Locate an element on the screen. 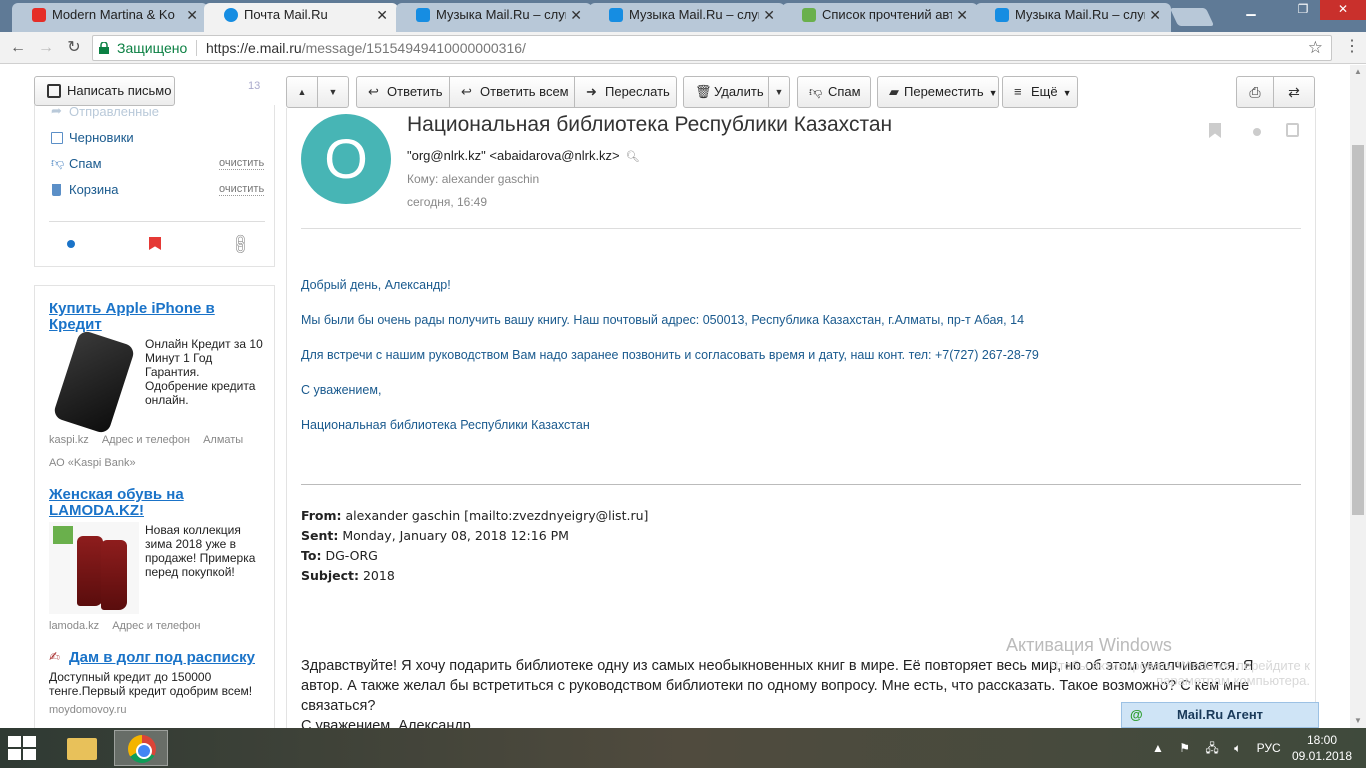 This screenshot has height=768, width=1366. ad-domain: kaspi.kz is located at coordinates (69, 440).